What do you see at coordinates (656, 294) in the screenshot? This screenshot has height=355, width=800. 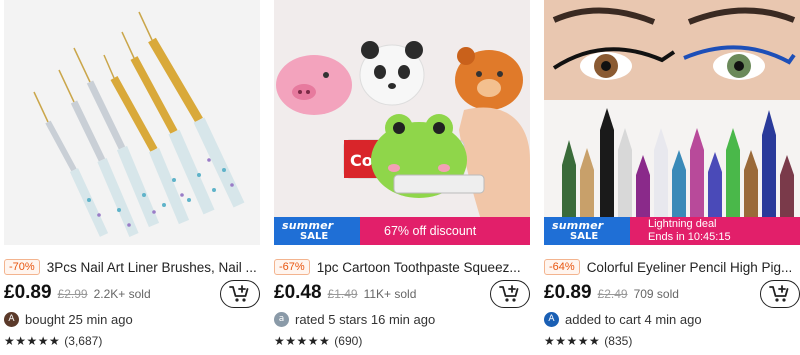 I see `sold-count: 709 sold` at bounding box center [656, 294].